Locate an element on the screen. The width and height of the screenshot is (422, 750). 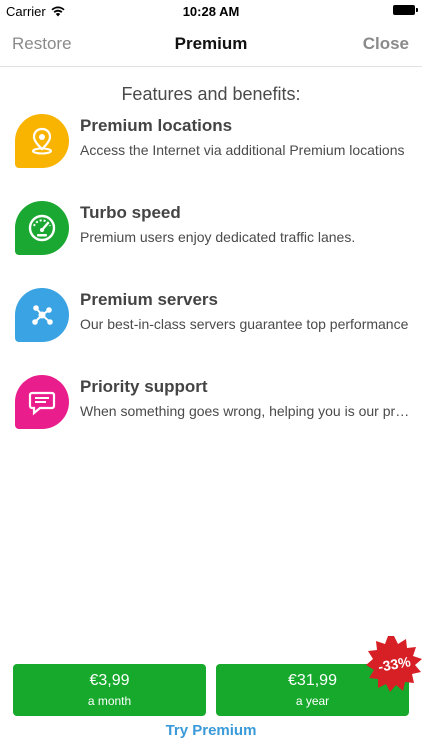
page-title: Premium is located at coordinates (211, 43).